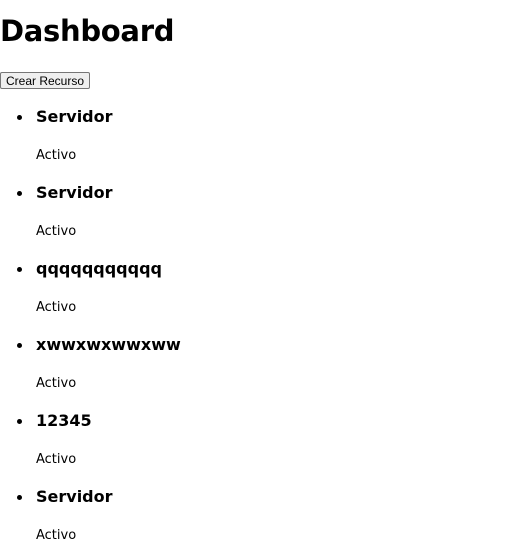  Describe the element at coordinates (64, 420) in the screenshot. I see `resource-name: 12345` at that location.